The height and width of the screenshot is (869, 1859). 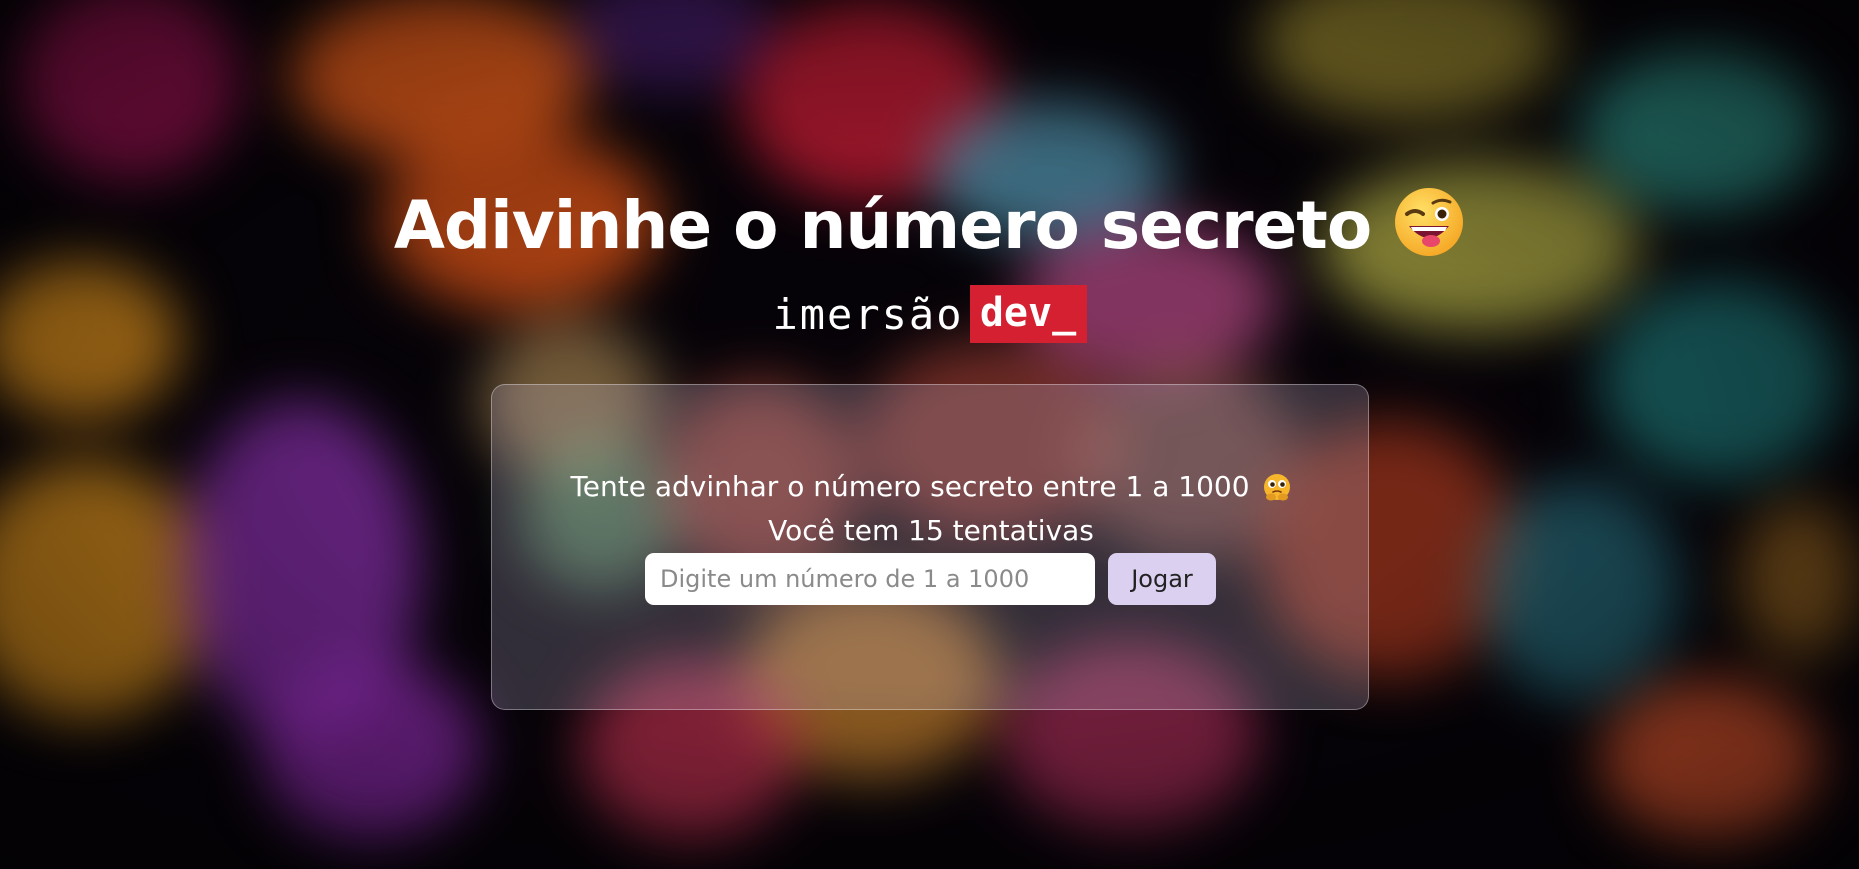 I want to click on attempts-counter: Você tem 15 tentativas, so click(x=931, y=530).